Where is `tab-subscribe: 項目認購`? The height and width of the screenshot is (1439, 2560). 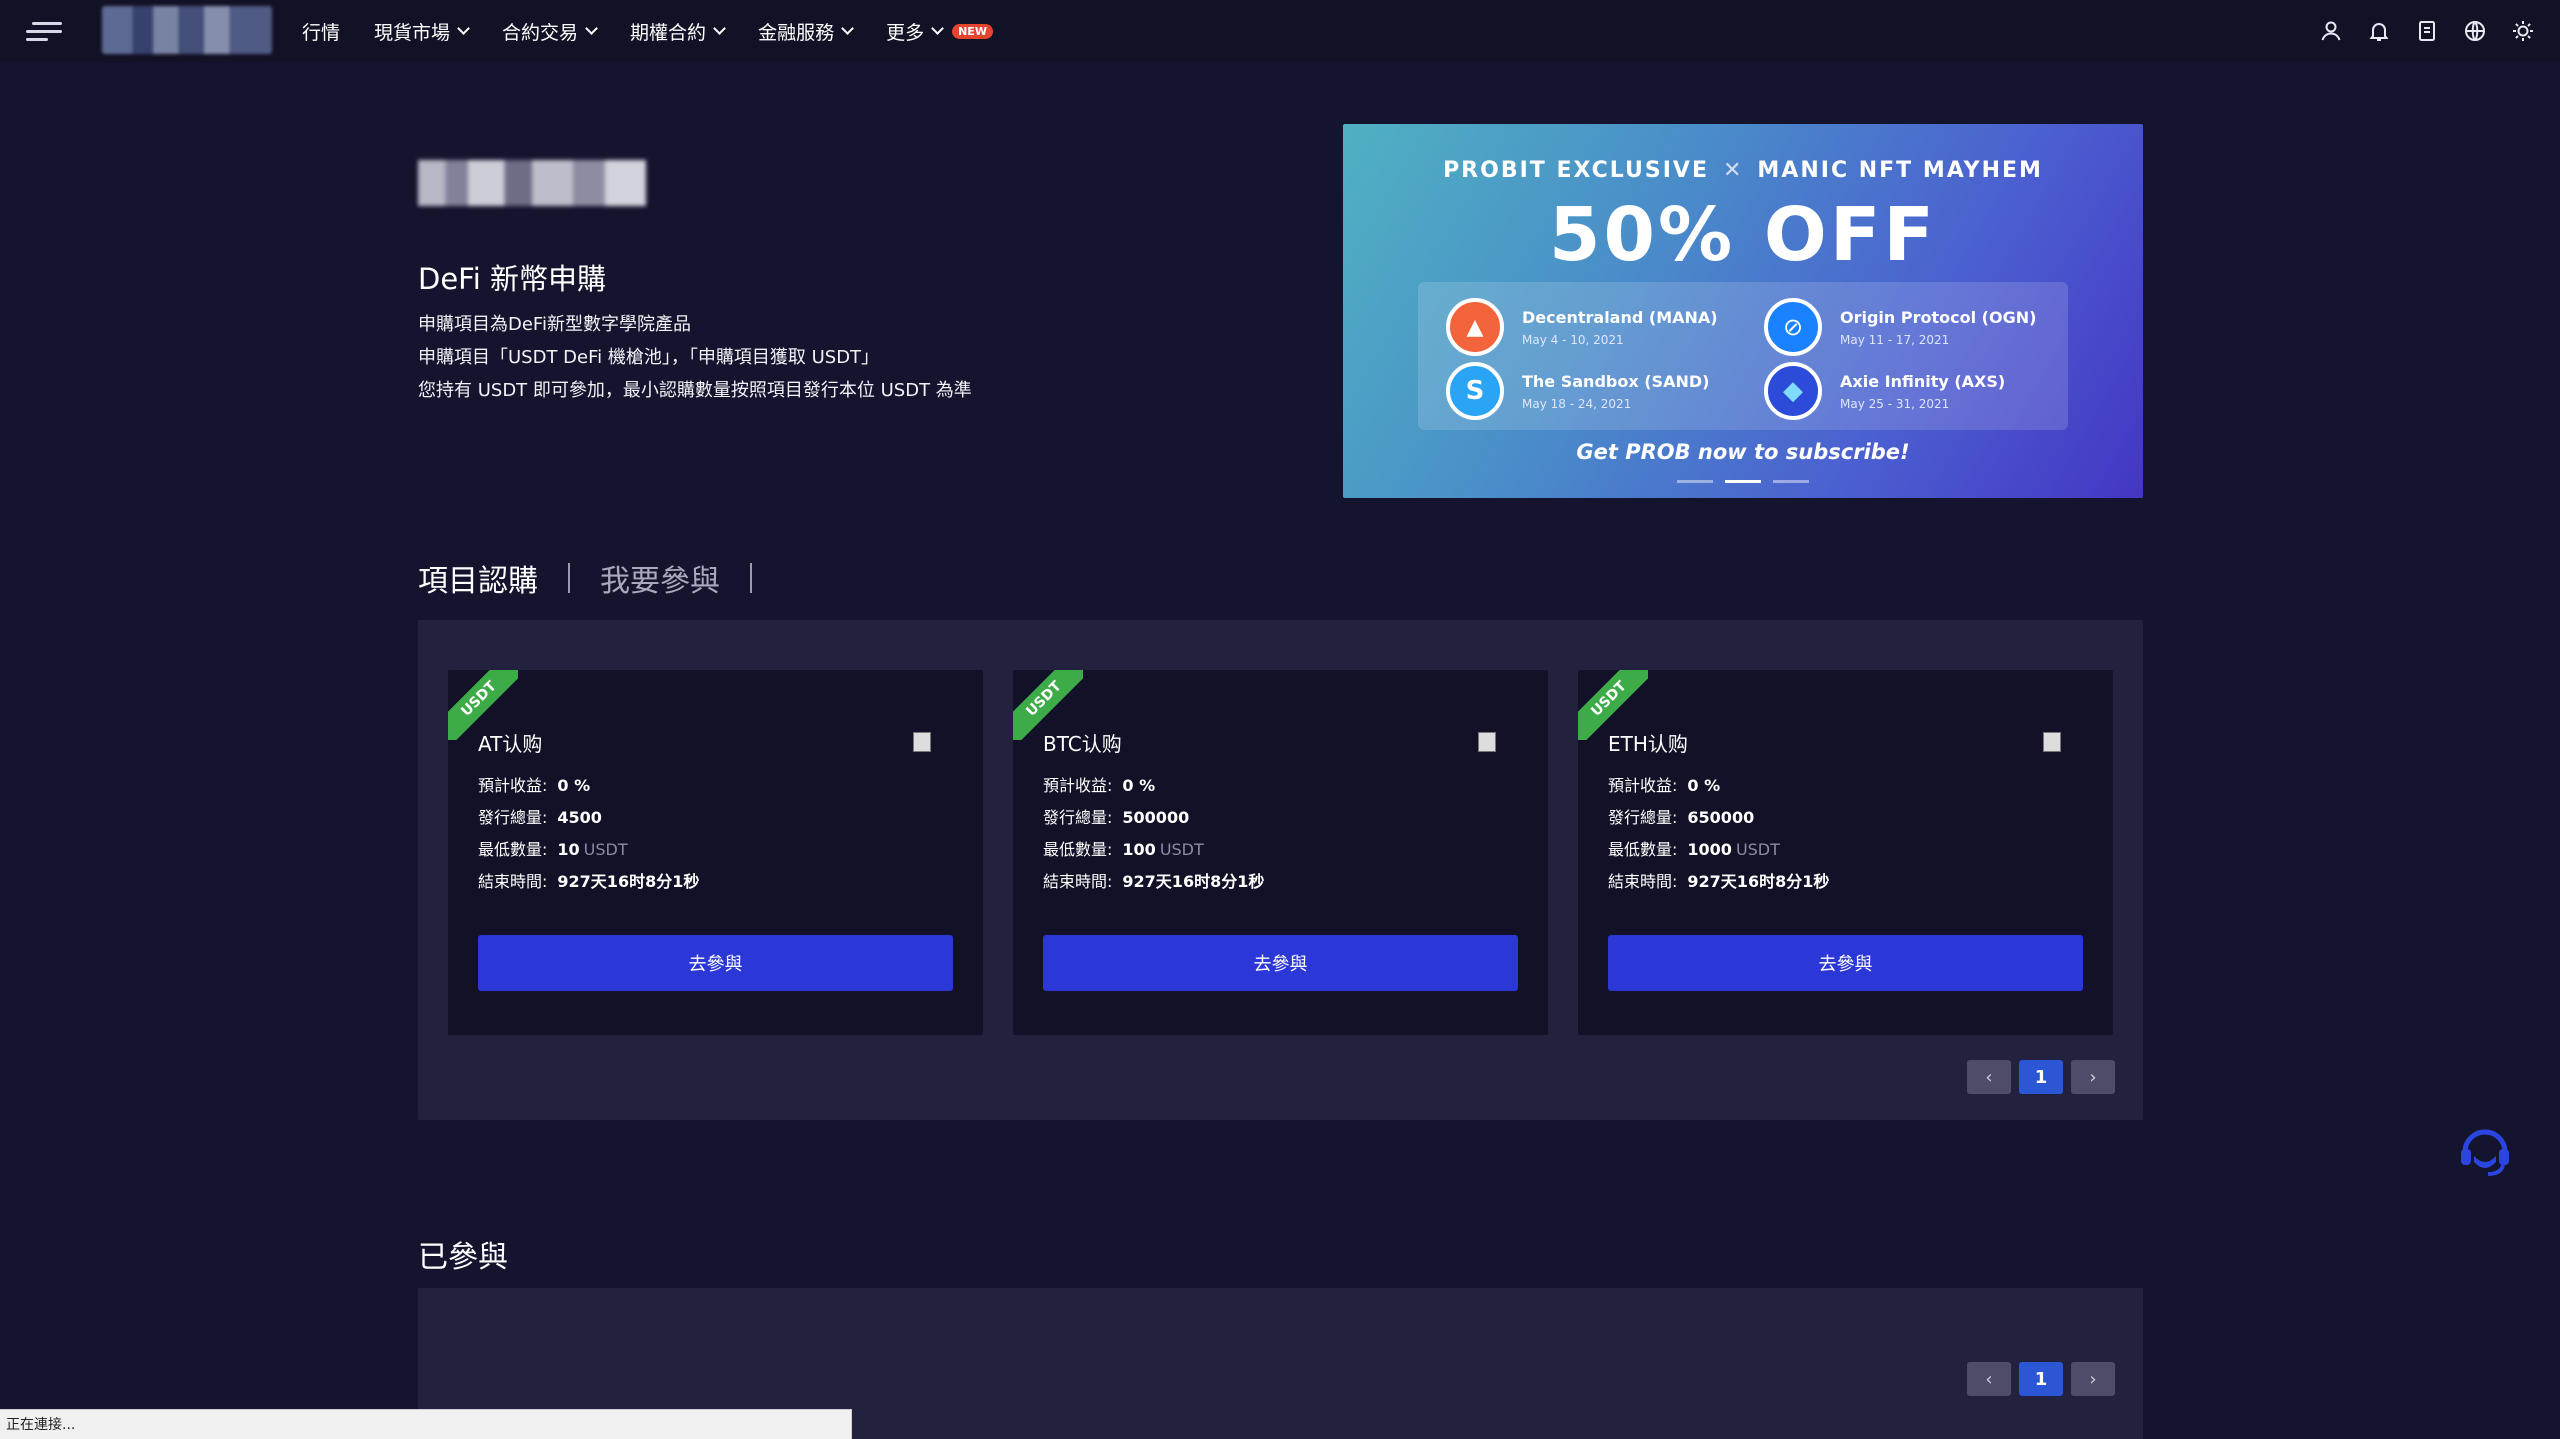 tab-subscribe: 項目認購 is located at coordinates (478, 578).